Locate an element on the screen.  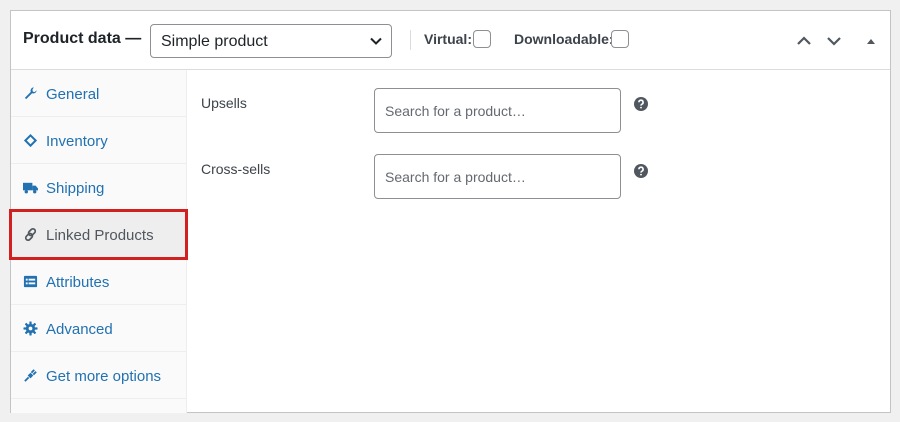
tab-linked-products-label: Linked Products is located at coordinates (100, 235).